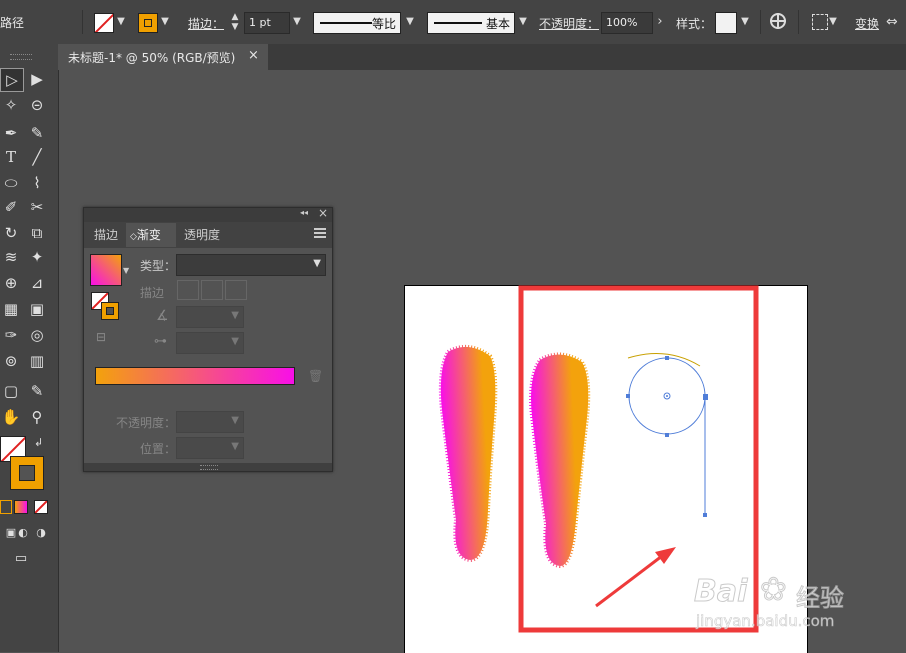 Image resolution: width=906 pixels, height=653 pixels. I want to click on location-label: 位置：, so click(158, 449).